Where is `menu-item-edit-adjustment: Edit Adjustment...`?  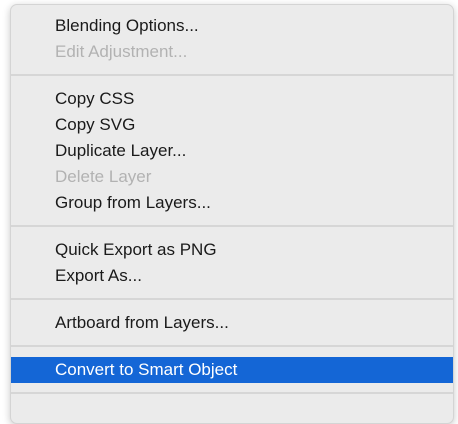
menu-item-edit-adjustment: Edit Adjustment... is located at coordinates (121, 51).